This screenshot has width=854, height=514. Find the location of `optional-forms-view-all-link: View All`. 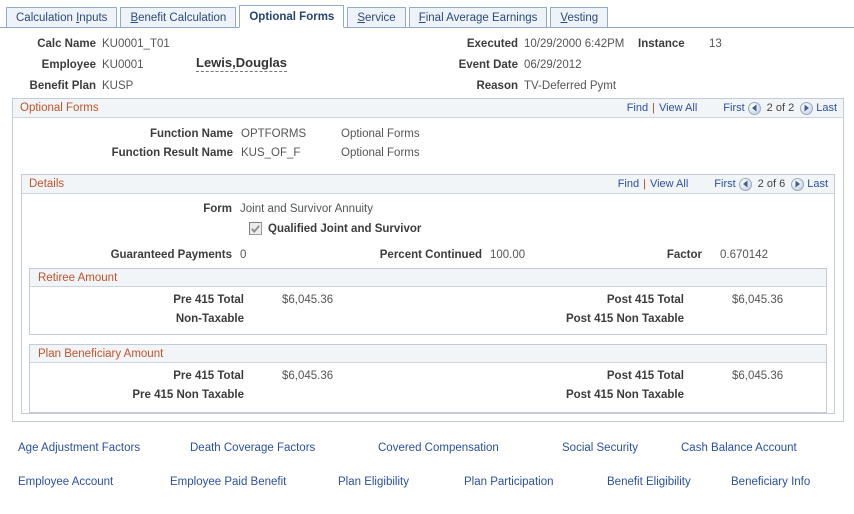

optional-forms-view-all-link: View All is located at coordinates (678, 108).